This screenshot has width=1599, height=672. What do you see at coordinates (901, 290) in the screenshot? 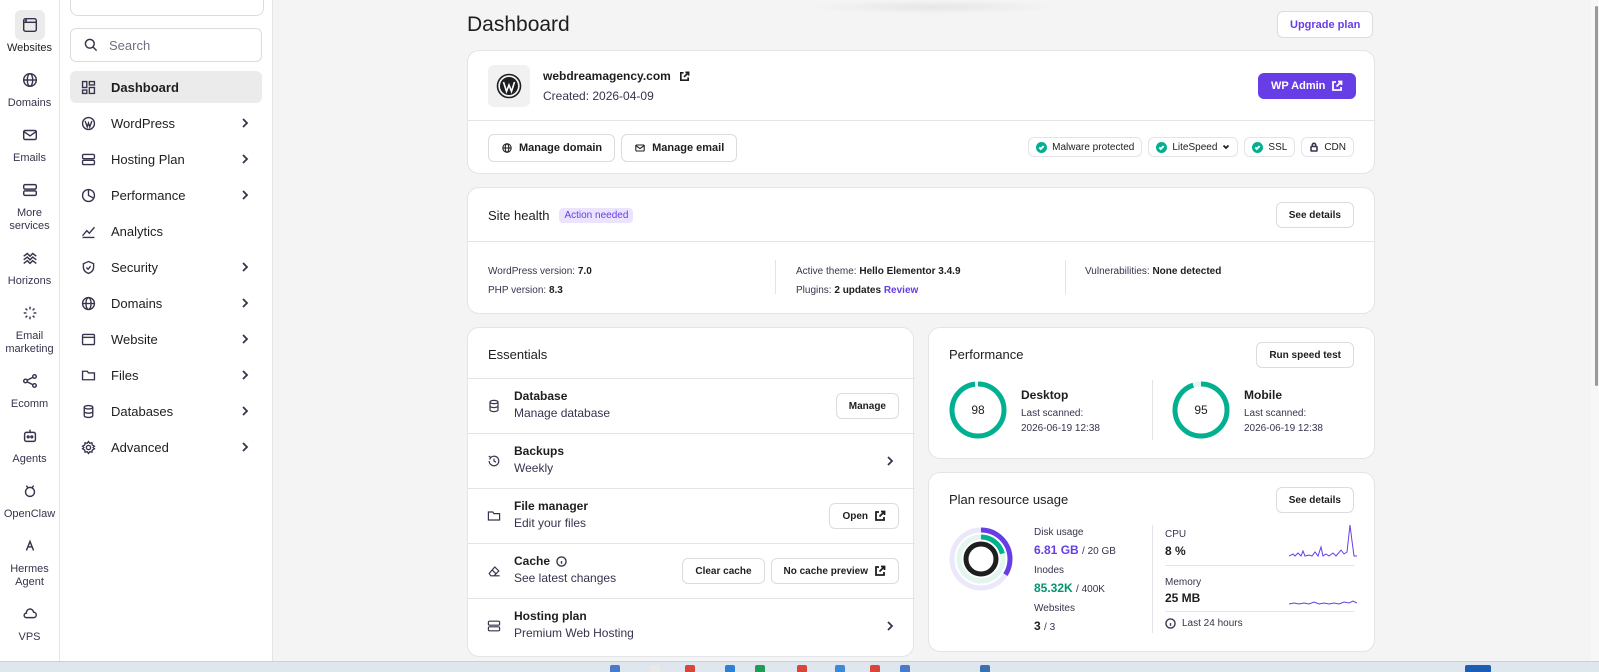
I see `review-link: Review` at bounding box center [901, 290].